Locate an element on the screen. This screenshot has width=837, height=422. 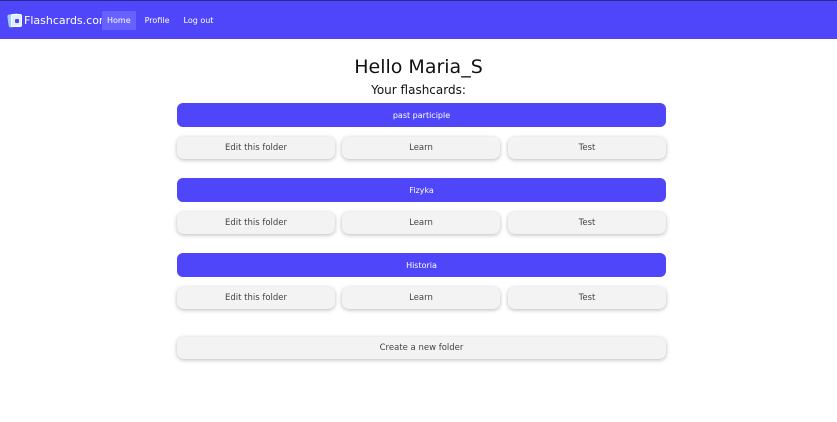
nav-home-link: Home is located at coordinates (119, 20).